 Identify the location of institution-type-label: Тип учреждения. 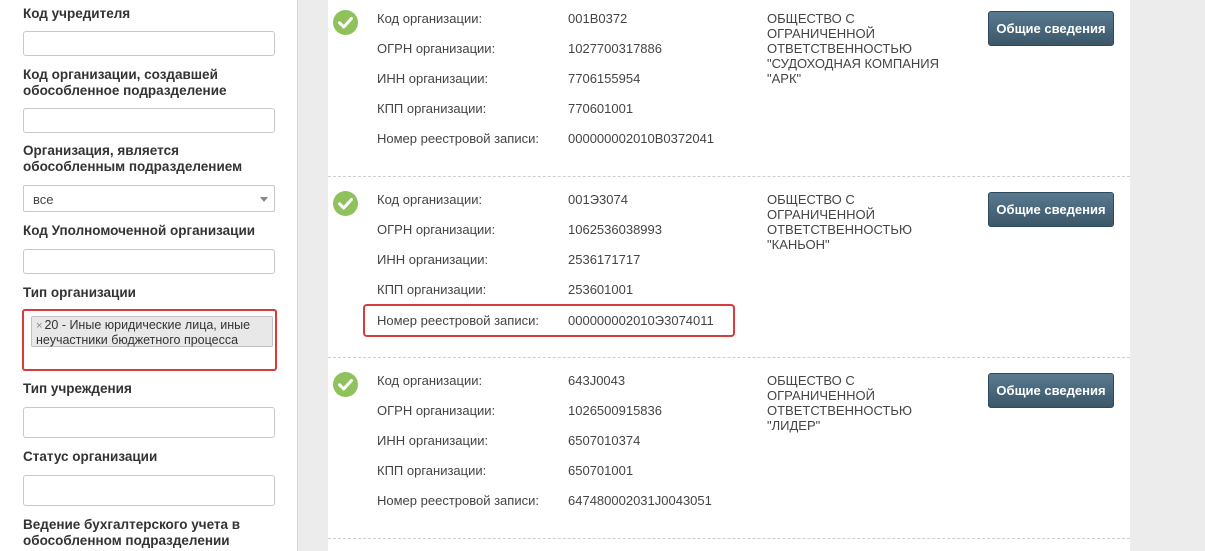
(77, 388).